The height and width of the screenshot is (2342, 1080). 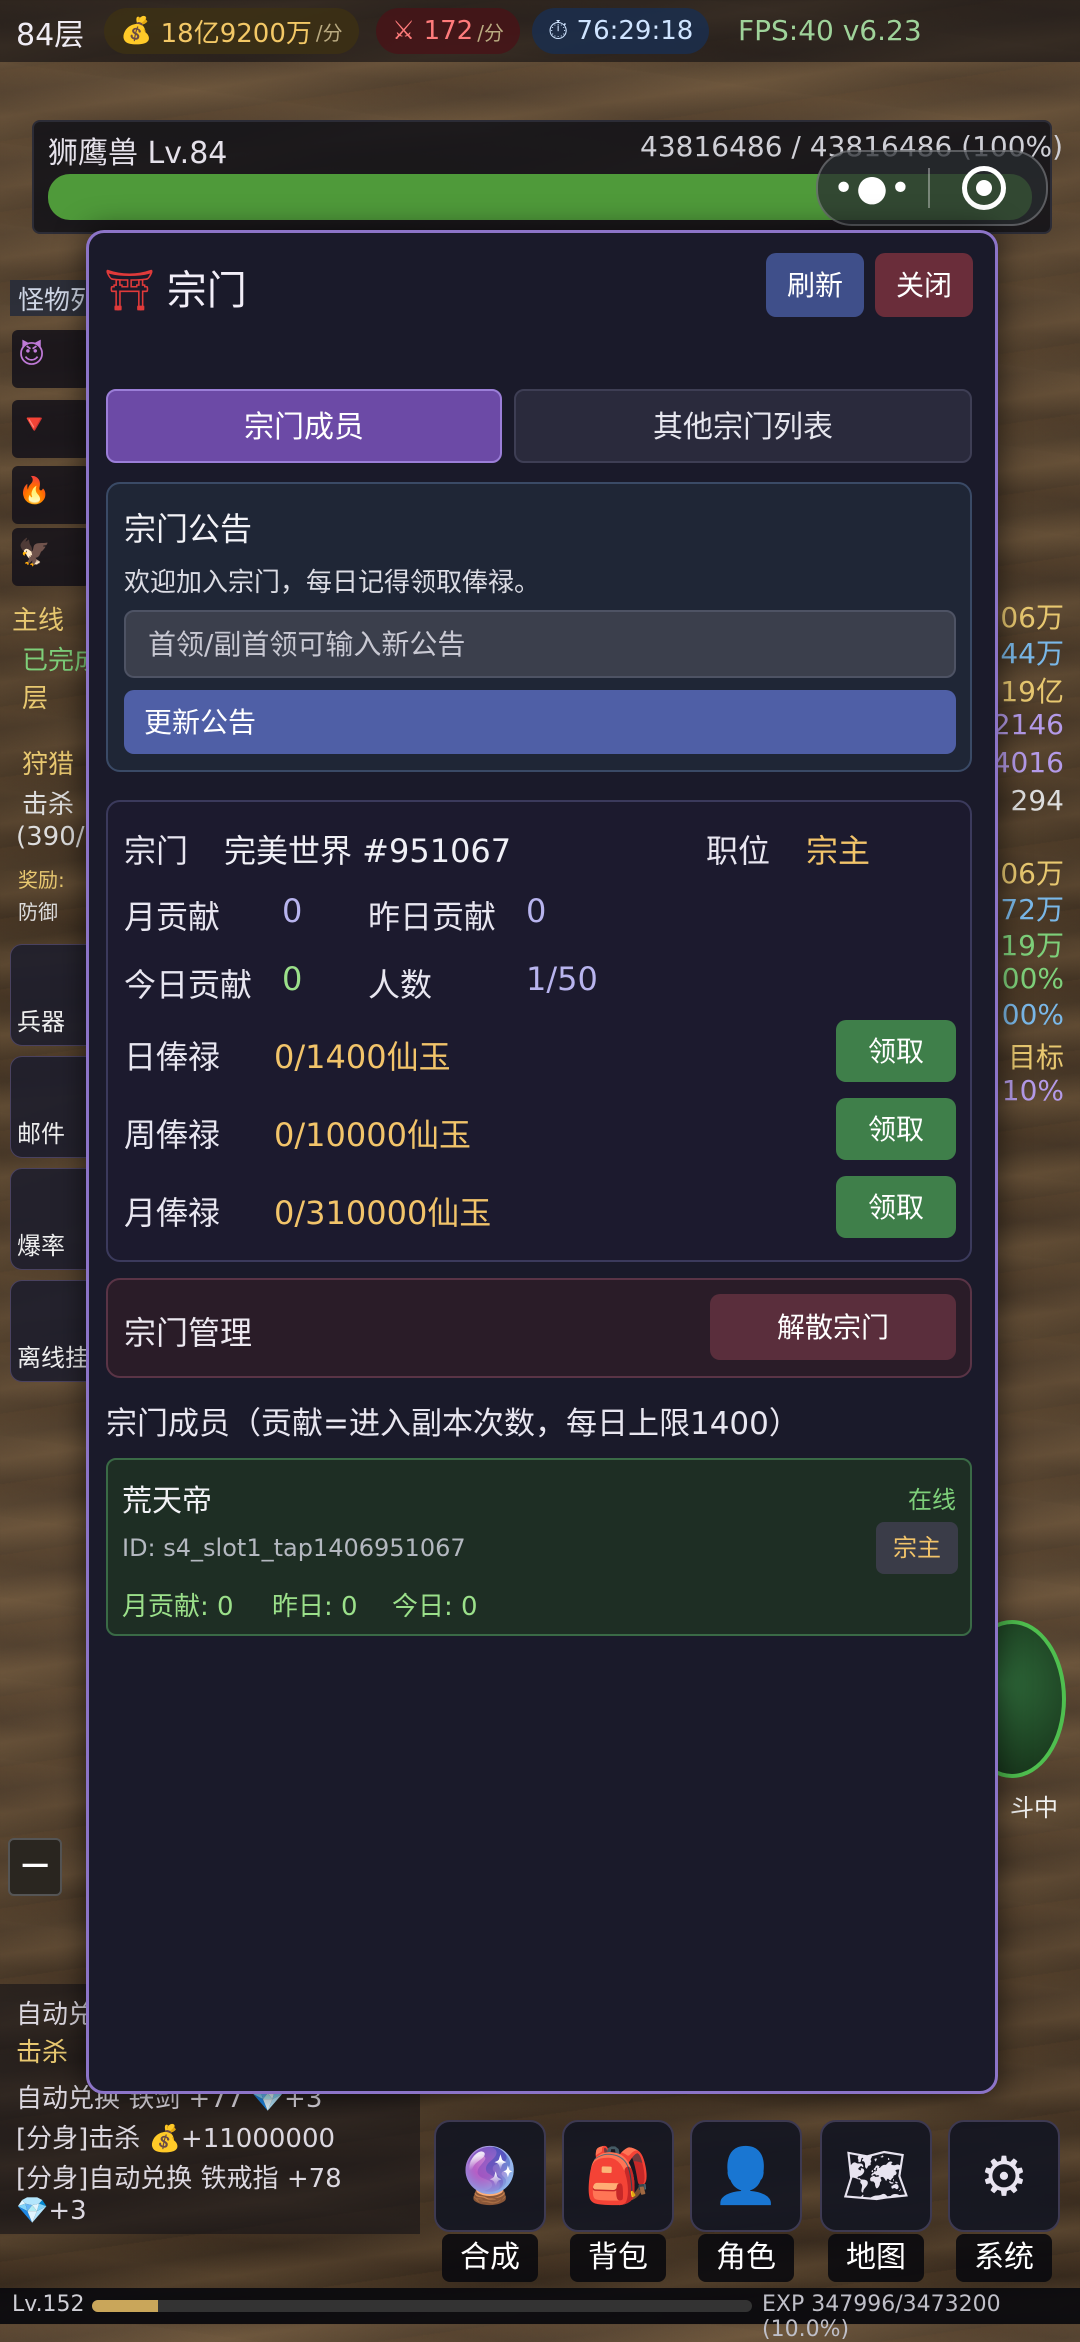 I want to click on stat-value: 2146, so click(x=1028, y=724).